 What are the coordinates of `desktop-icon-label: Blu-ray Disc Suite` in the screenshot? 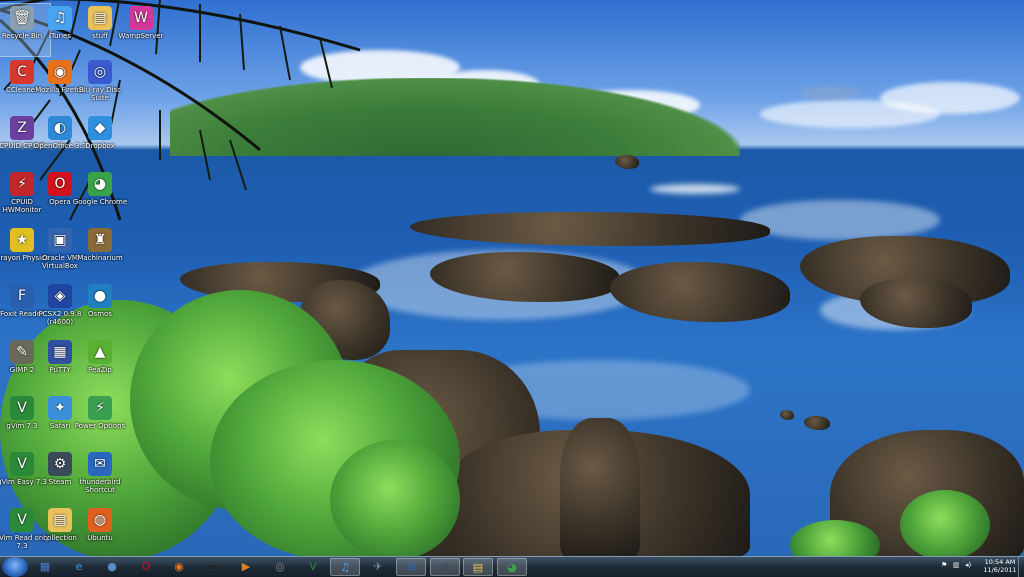 It's located at (100, 94).